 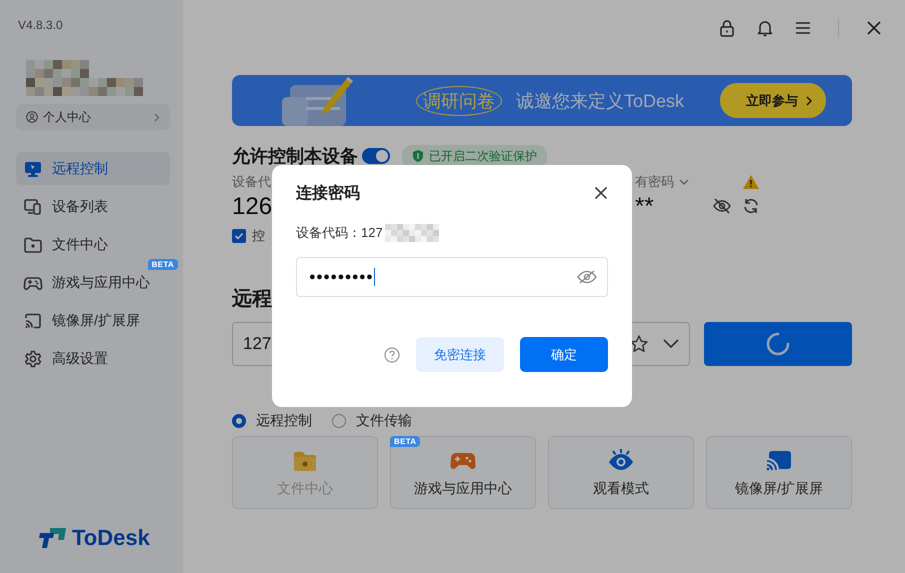 I want to click on lock-icon, so click(x=727, y=27).